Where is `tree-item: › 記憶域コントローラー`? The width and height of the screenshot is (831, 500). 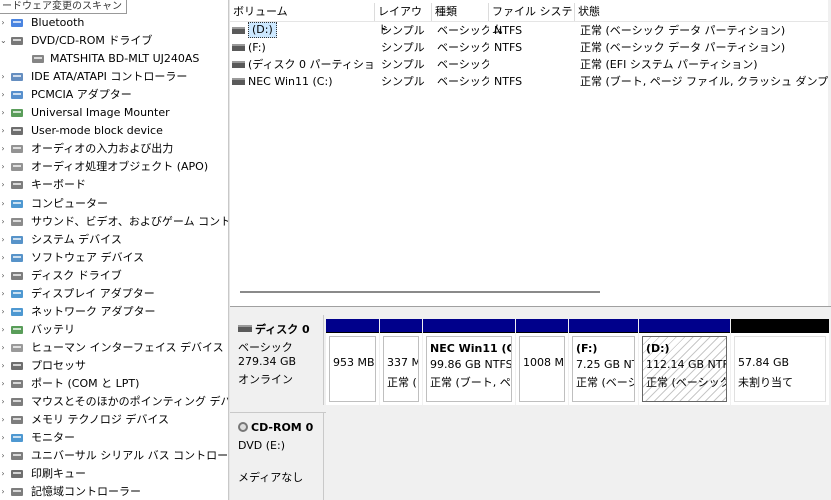 tree-item: › 記憶域コントローラー is located at coordinates (114, 491).